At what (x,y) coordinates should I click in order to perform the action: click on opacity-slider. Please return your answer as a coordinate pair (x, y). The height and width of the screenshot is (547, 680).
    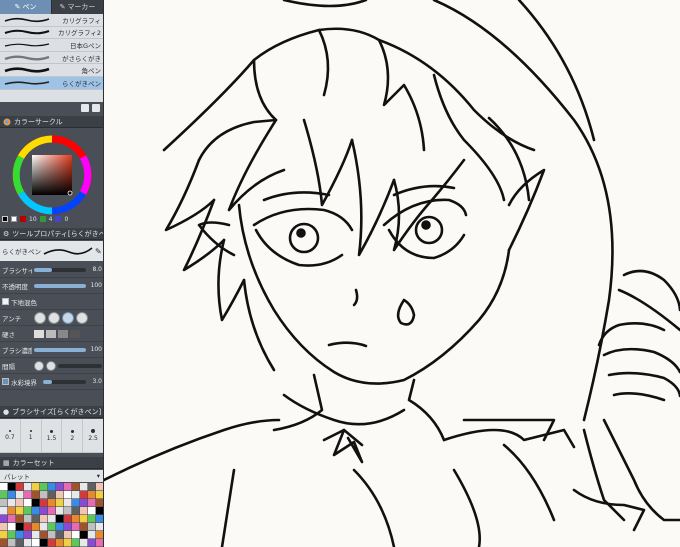
    Looking at the image, I should click on (60, 285).